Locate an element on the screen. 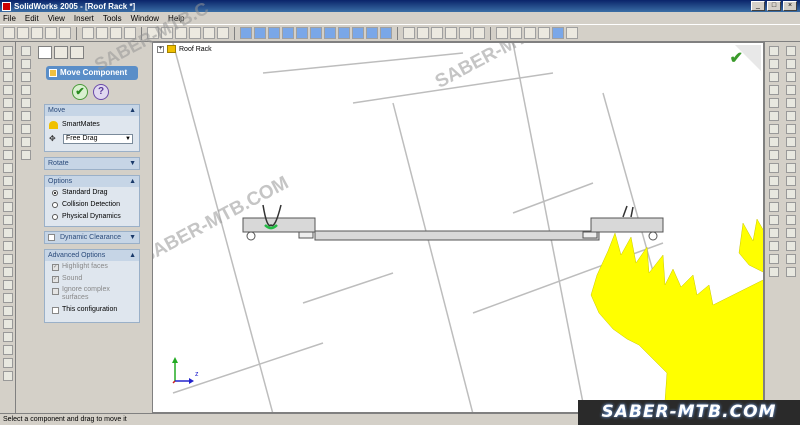 Image resolution: width=800 pixels, height=425 pixels. trim-icon is located at coordinates (774, 207).